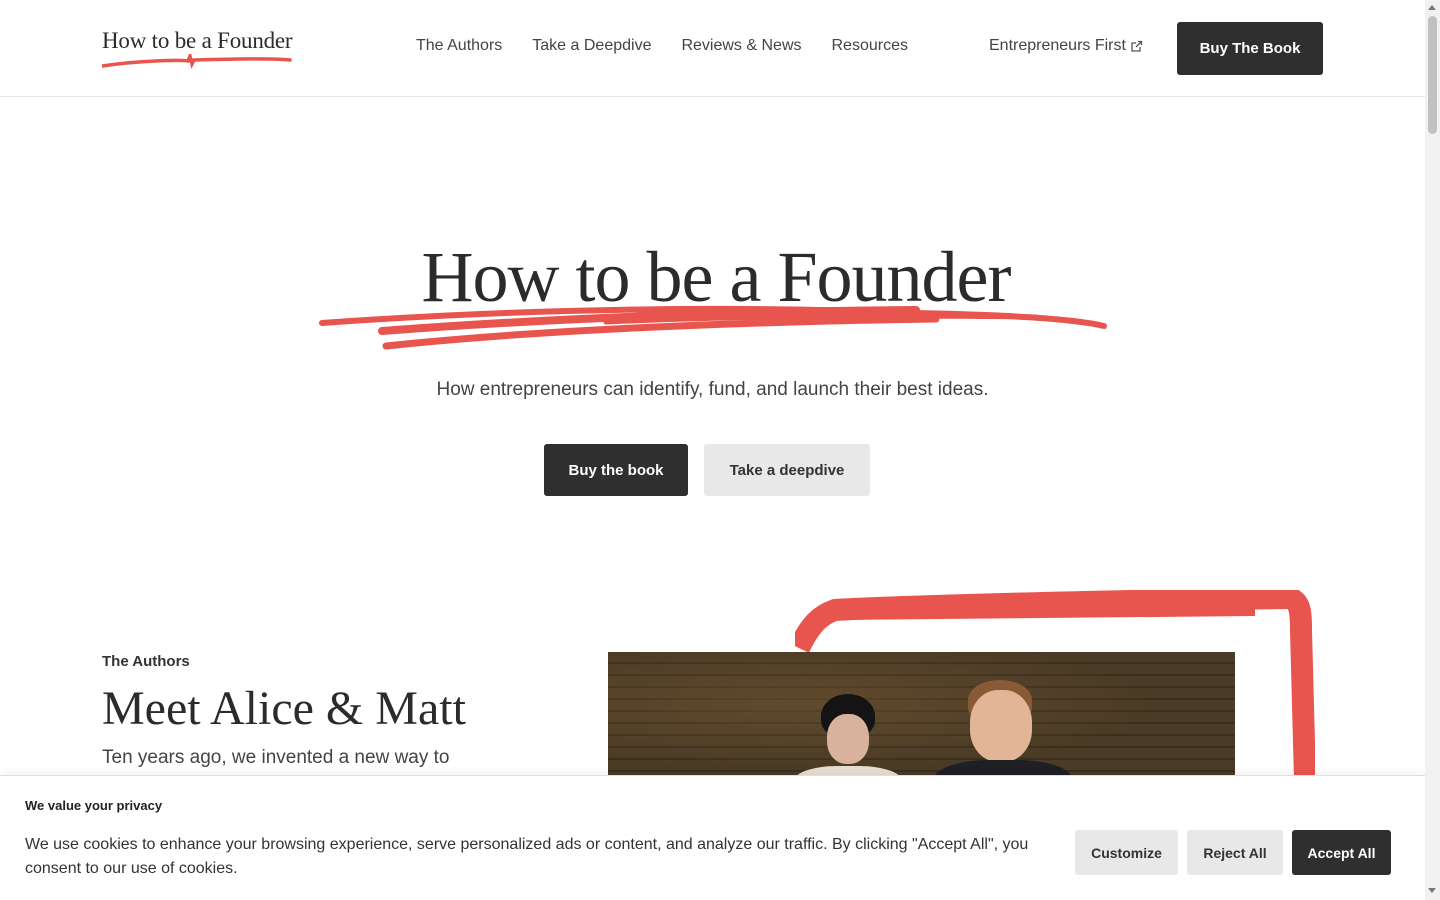 The height and width of the screenshot is (900, 1440). Describe the element at coordinates (94, 805) in the screenshot. I see `cookie-banner-title: We value your privacy` at that location.